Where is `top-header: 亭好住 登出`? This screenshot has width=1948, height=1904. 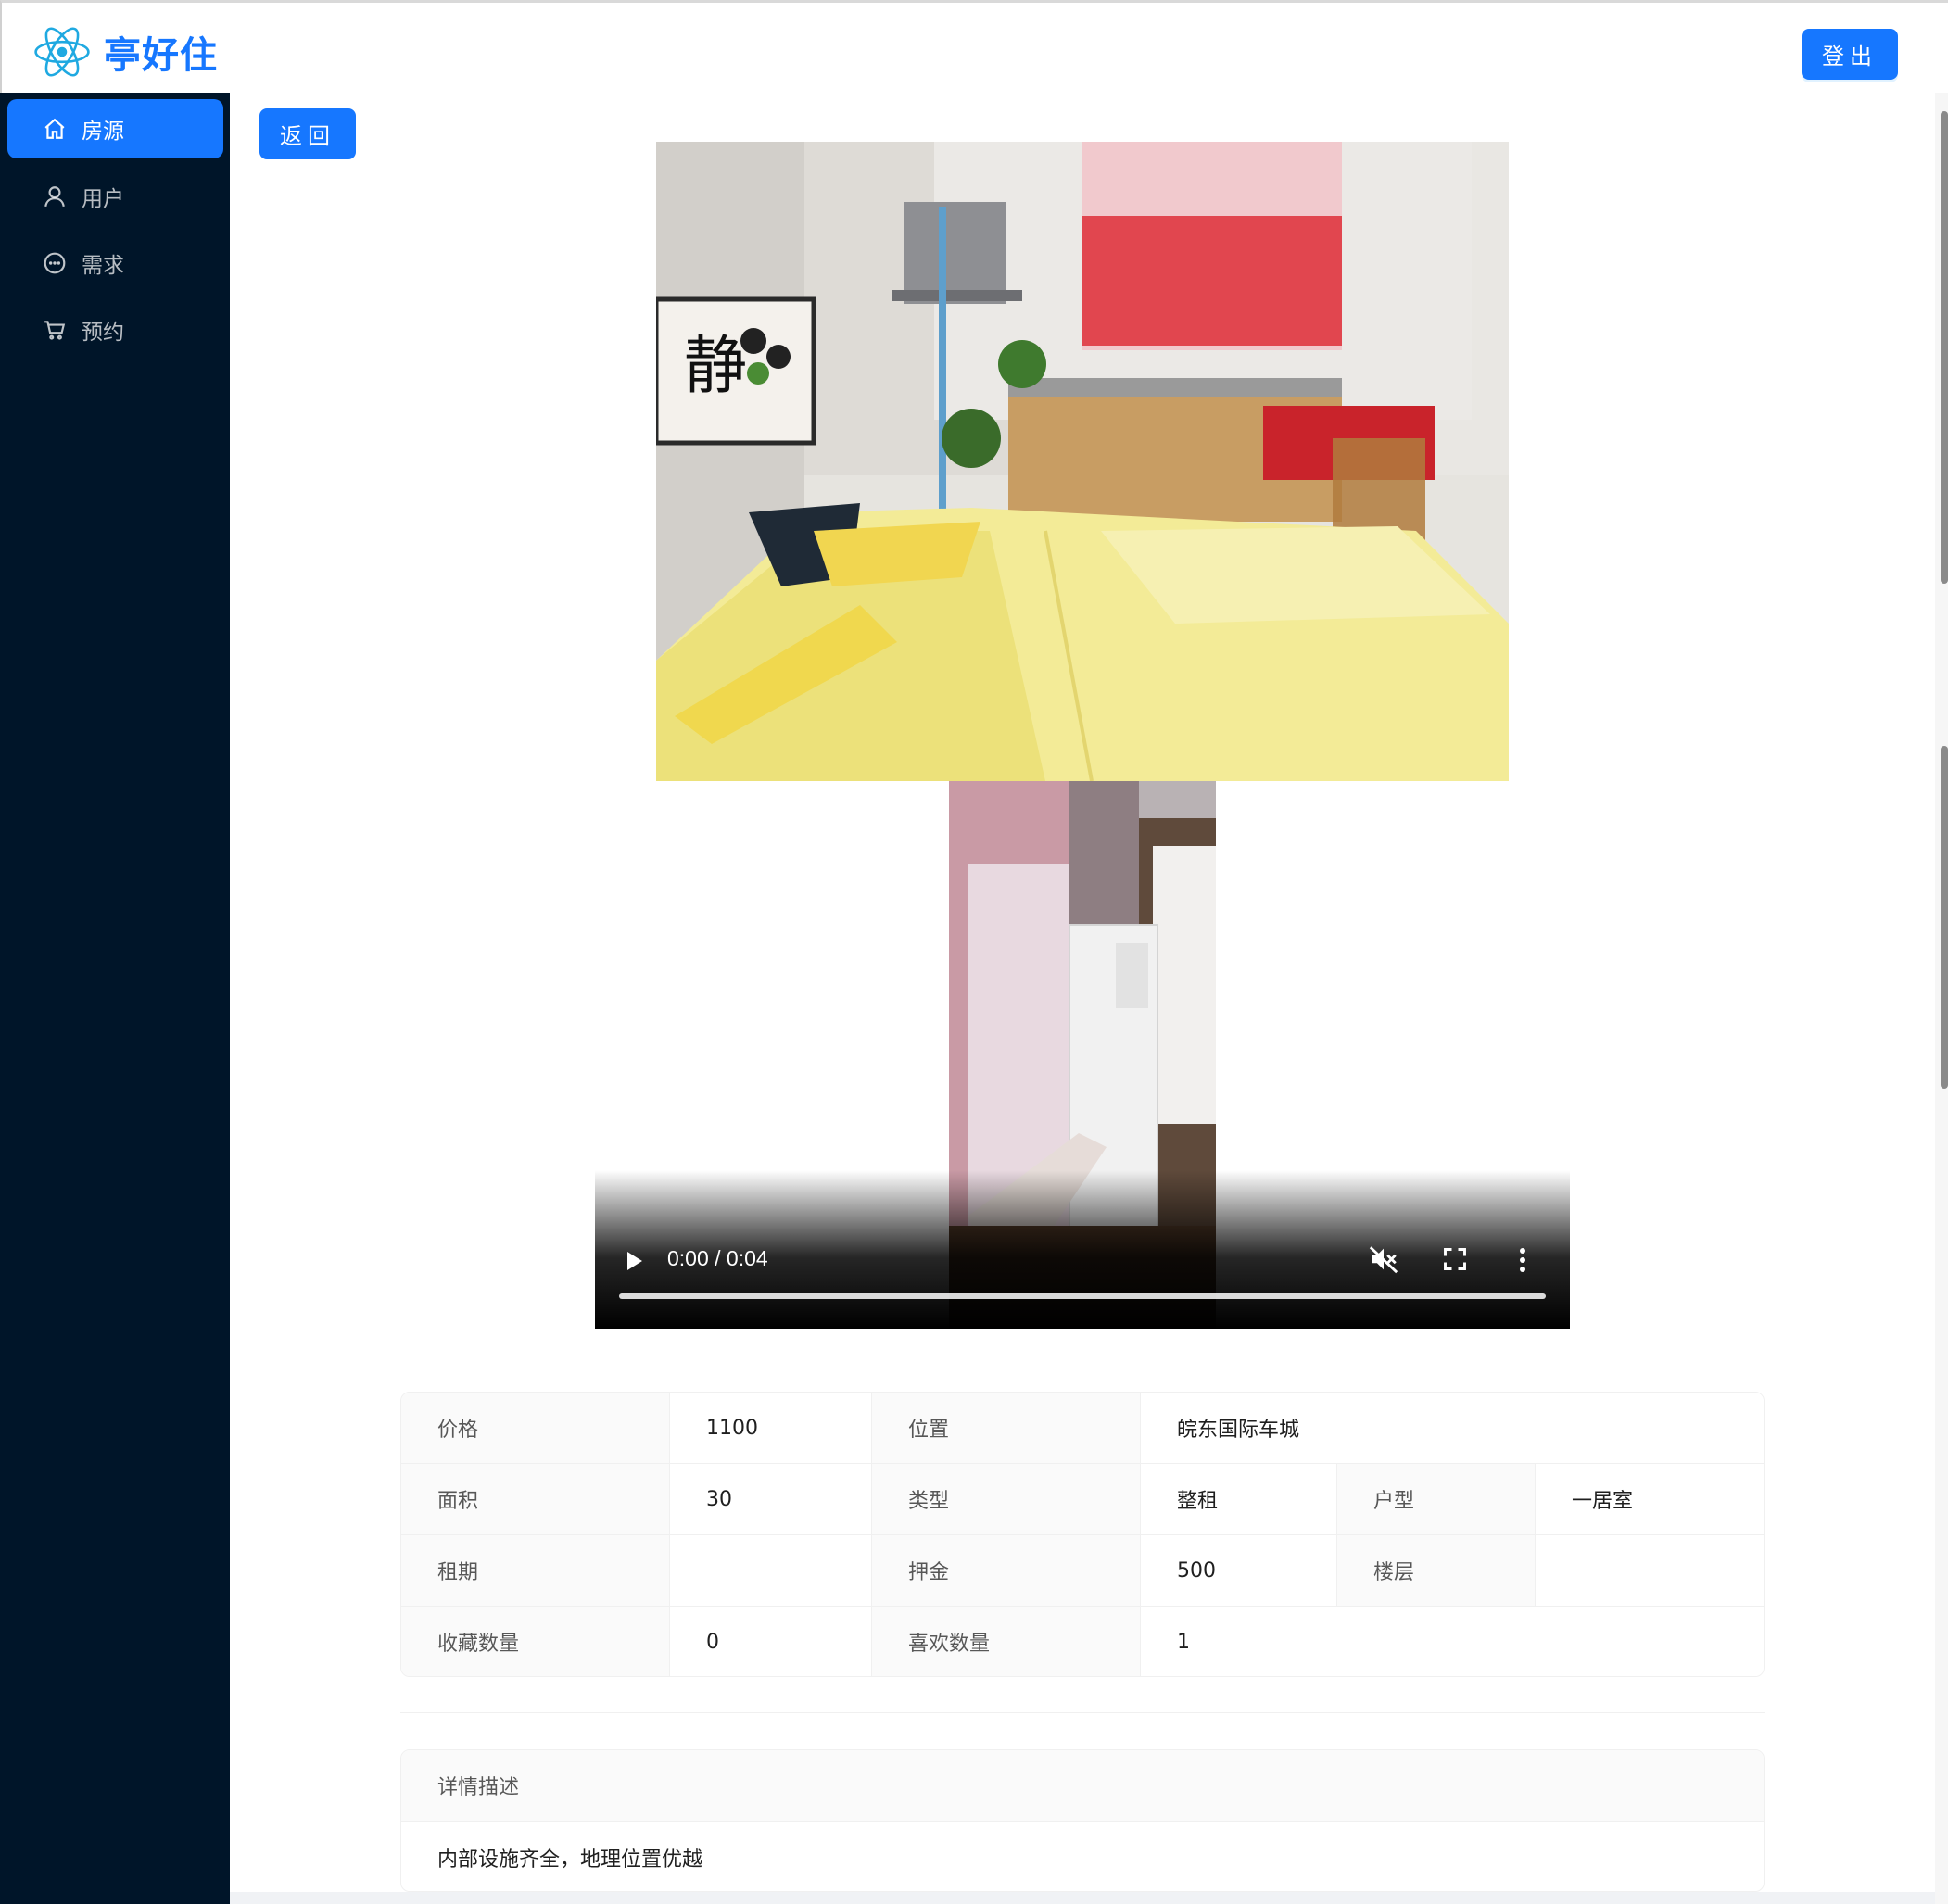 top-header: 亭好住 登出 is located at coordinates (974, 46).